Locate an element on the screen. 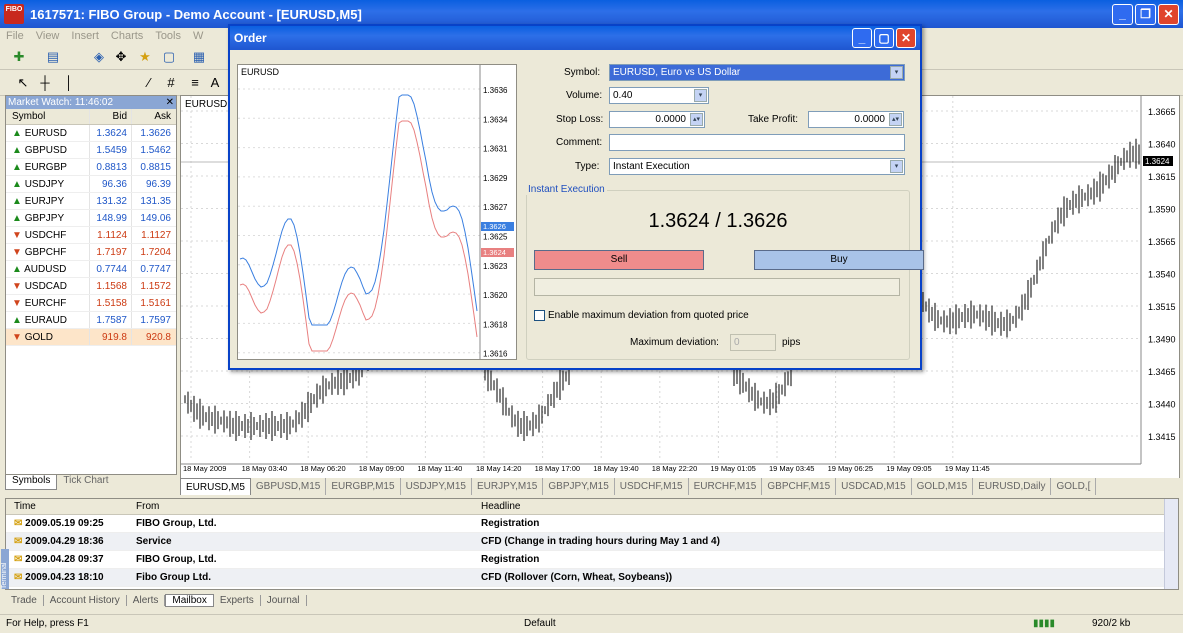 This screenshot has height=633, width=1183. market-watch-row: ▲ EURJPY 131.32 131.35 is located at coordinates (91, 201).